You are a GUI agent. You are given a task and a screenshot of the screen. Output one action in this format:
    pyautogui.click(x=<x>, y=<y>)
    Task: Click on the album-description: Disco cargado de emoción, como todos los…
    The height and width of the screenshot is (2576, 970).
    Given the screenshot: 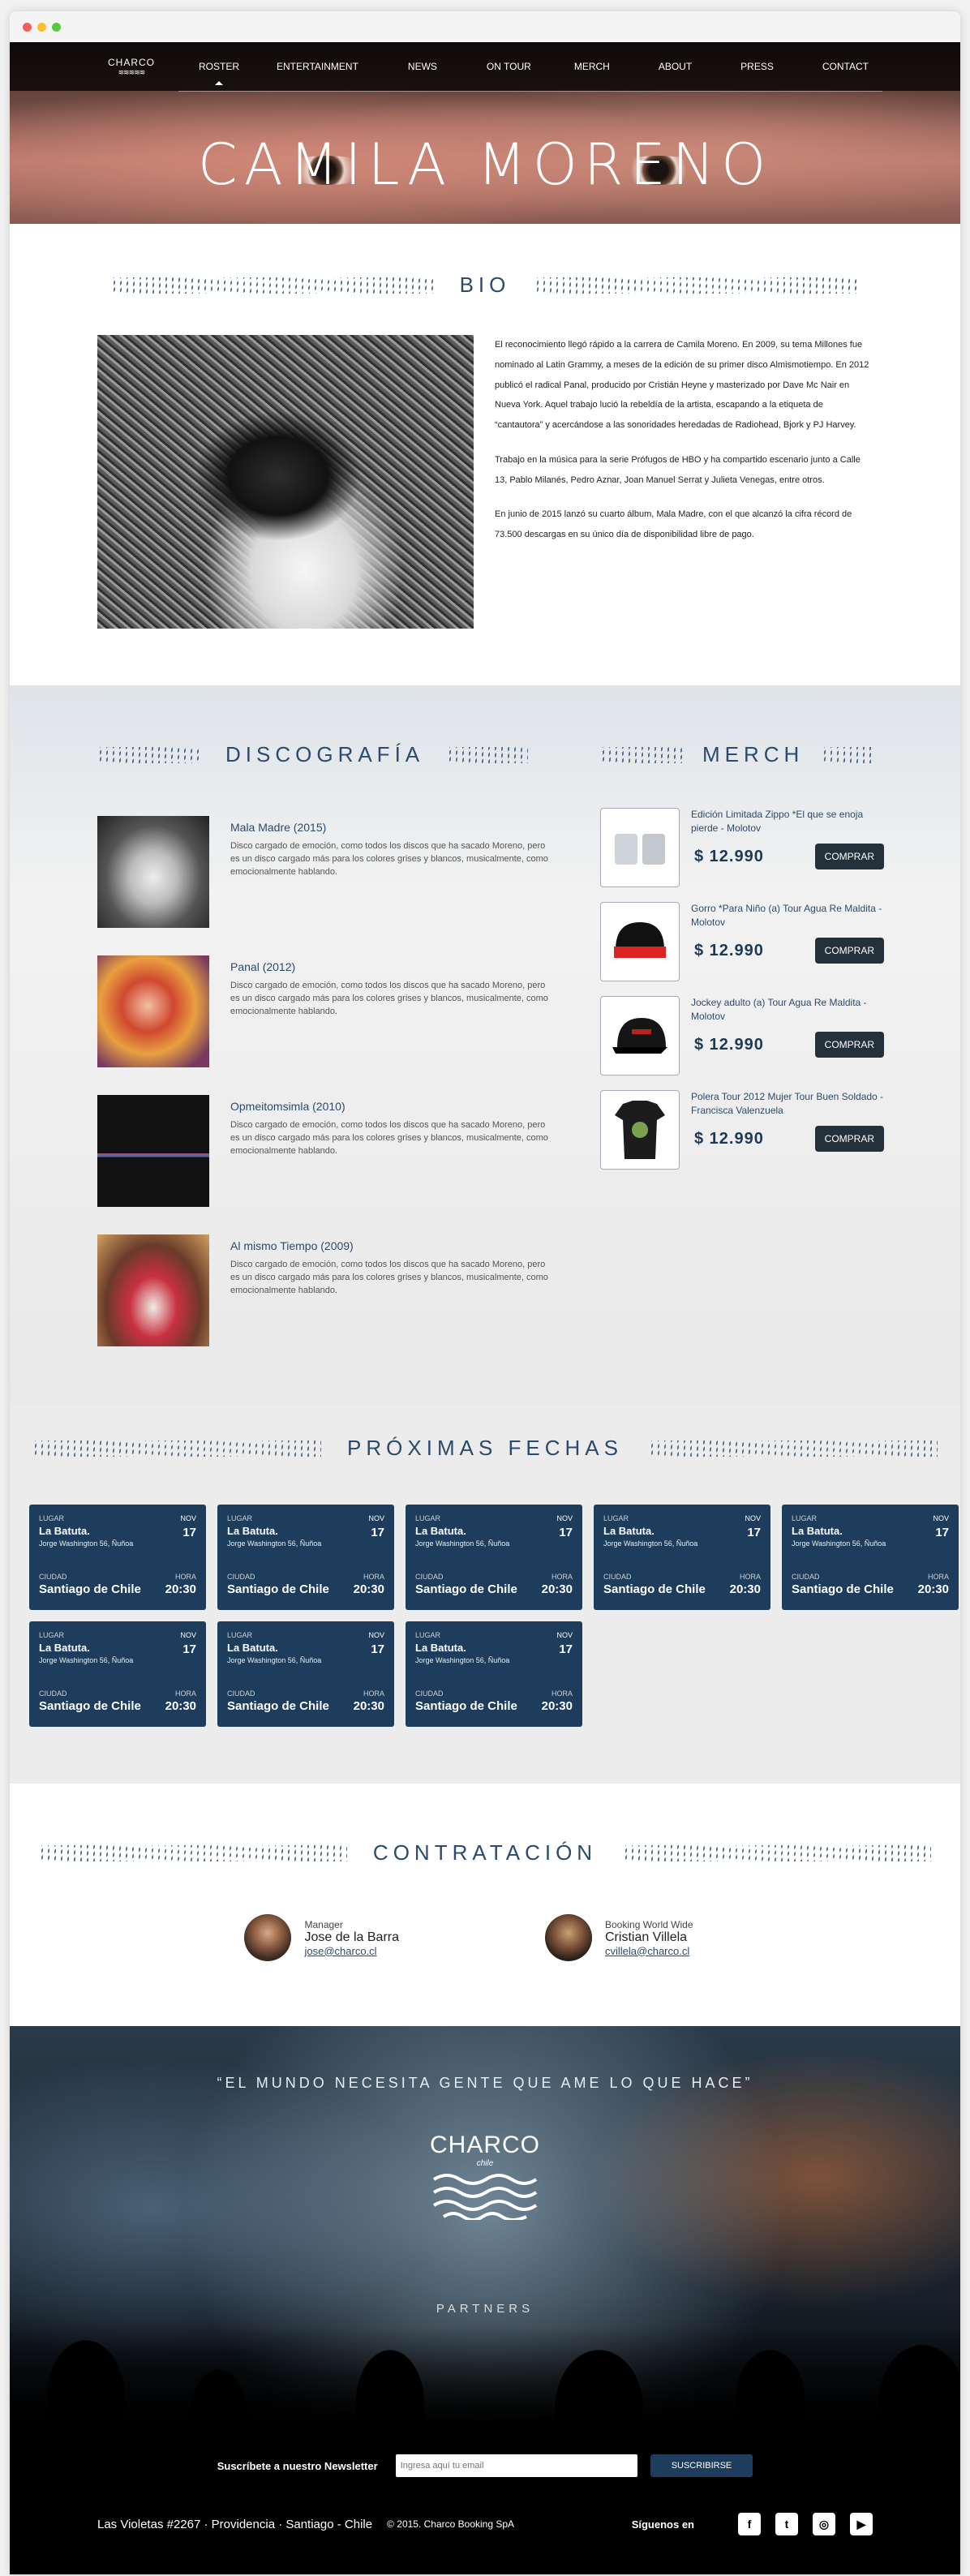 What is the action you would take?
    pyautogui.click(x=389, y=1138)
    